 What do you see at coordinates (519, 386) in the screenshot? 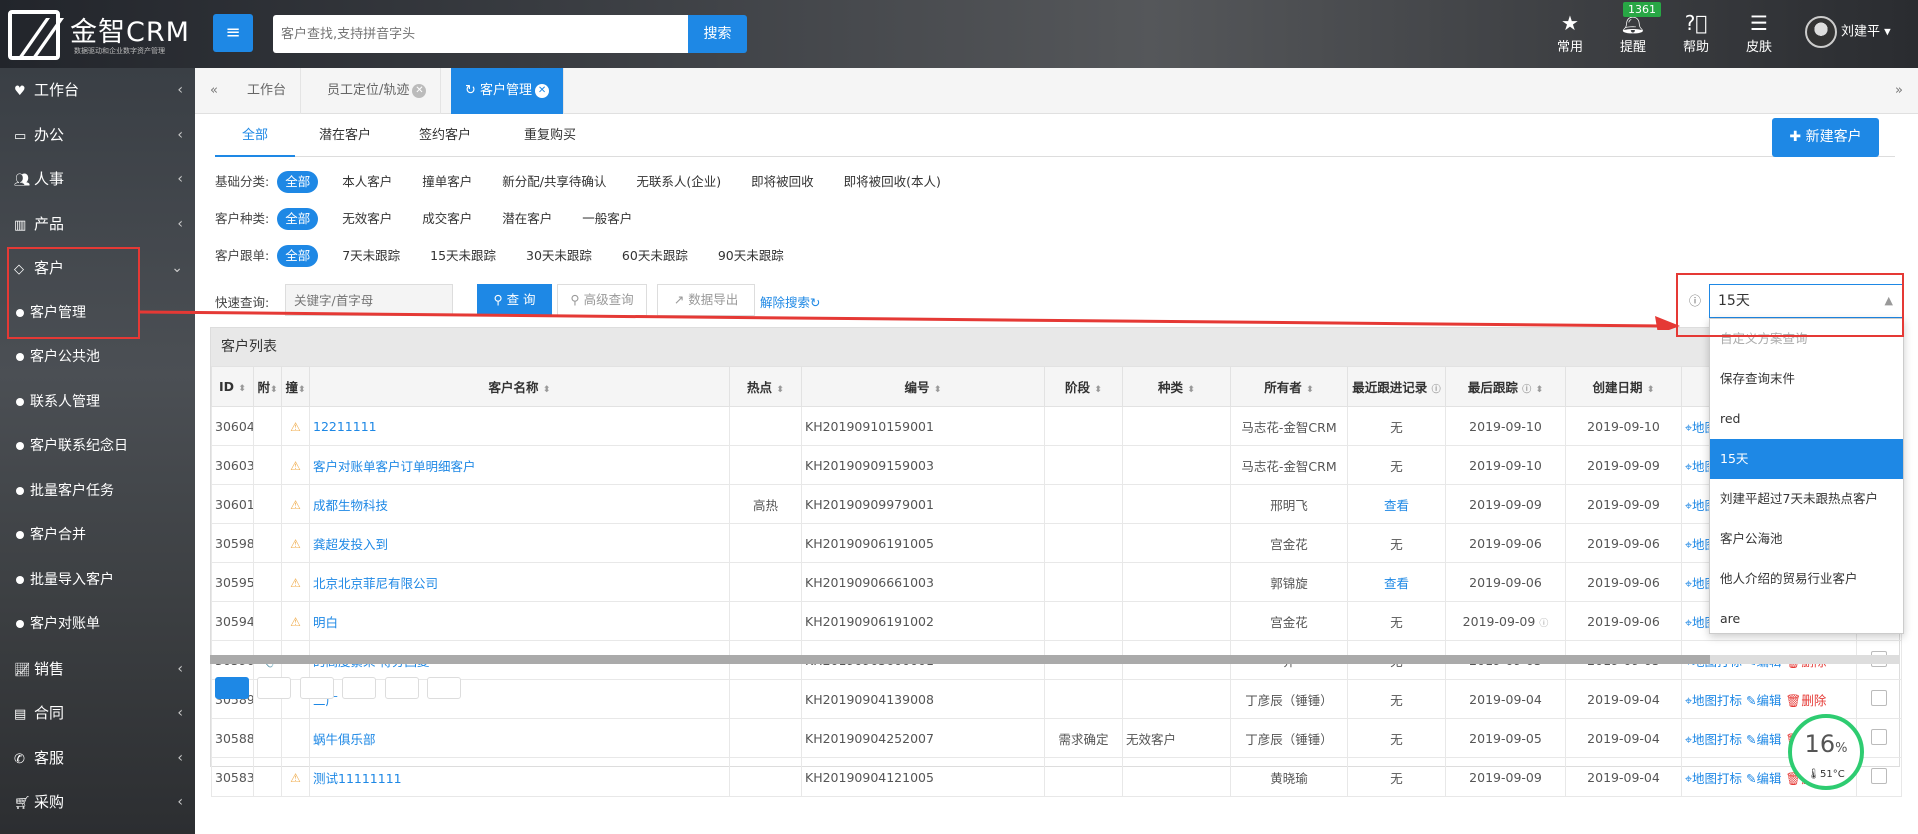
I see `col-name: 客户名称 ⬍` at bounding box center [519, 386].